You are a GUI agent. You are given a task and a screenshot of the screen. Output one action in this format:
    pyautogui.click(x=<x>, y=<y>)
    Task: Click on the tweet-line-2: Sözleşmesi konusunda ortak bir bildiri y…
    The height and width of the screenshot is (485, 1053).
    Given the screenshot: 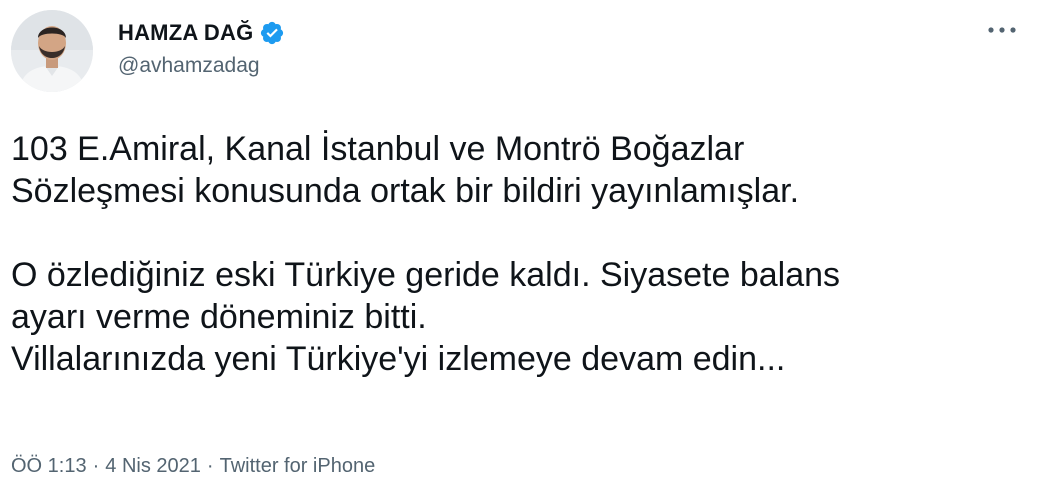 What is the action you would take?
    pyautogui.click(x=405, y=191)
    